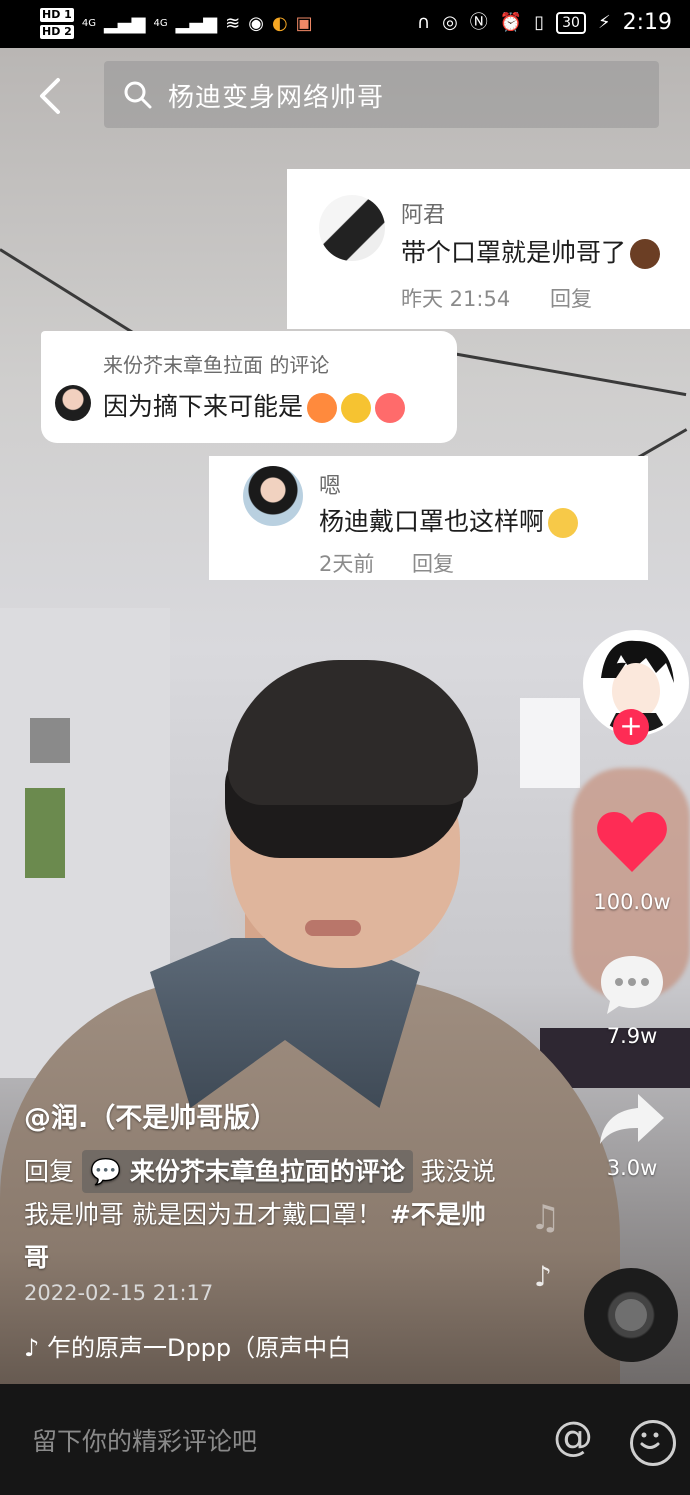 This screenshot has width=690, height=1495. I want to click on vibrate-icon: ▯, so click(539, 22).